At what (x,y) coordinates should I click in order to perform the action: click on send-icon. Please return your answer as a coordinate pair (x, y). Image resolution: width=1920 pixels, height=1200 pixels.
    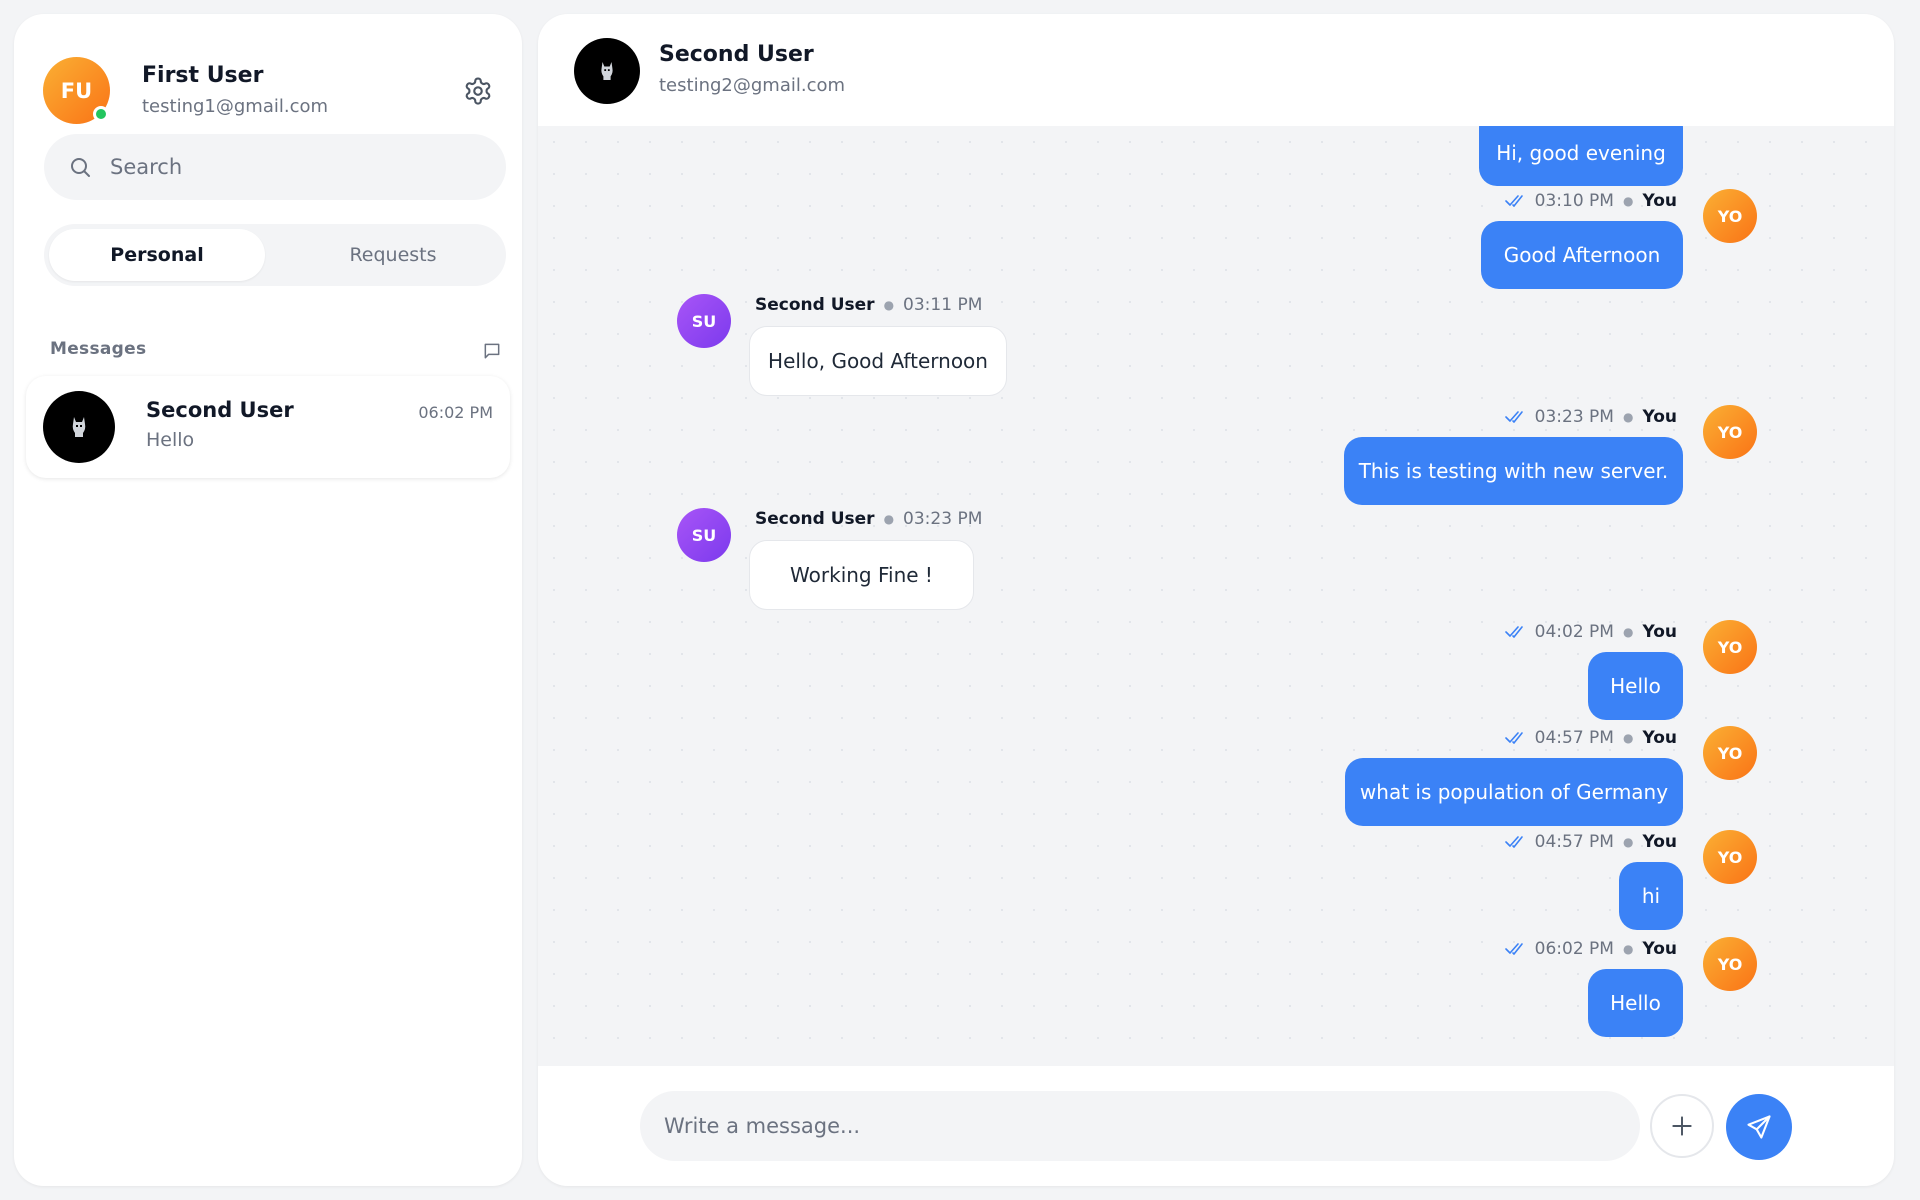
    Looking at the image, I should click on (1759, 1127).